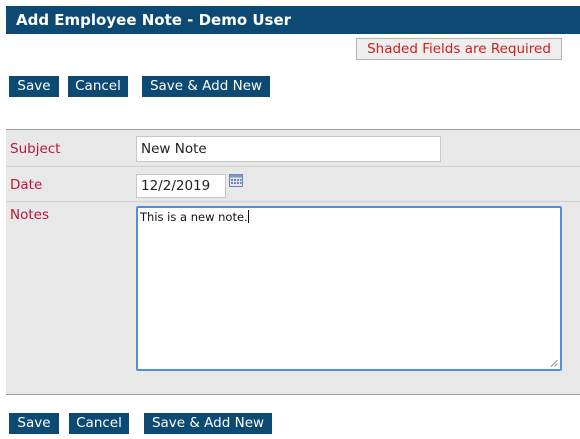 Image resolution: width=580 pixels, height=439 pixels. I want to click on save-button-top: Save, so click(34, 86).